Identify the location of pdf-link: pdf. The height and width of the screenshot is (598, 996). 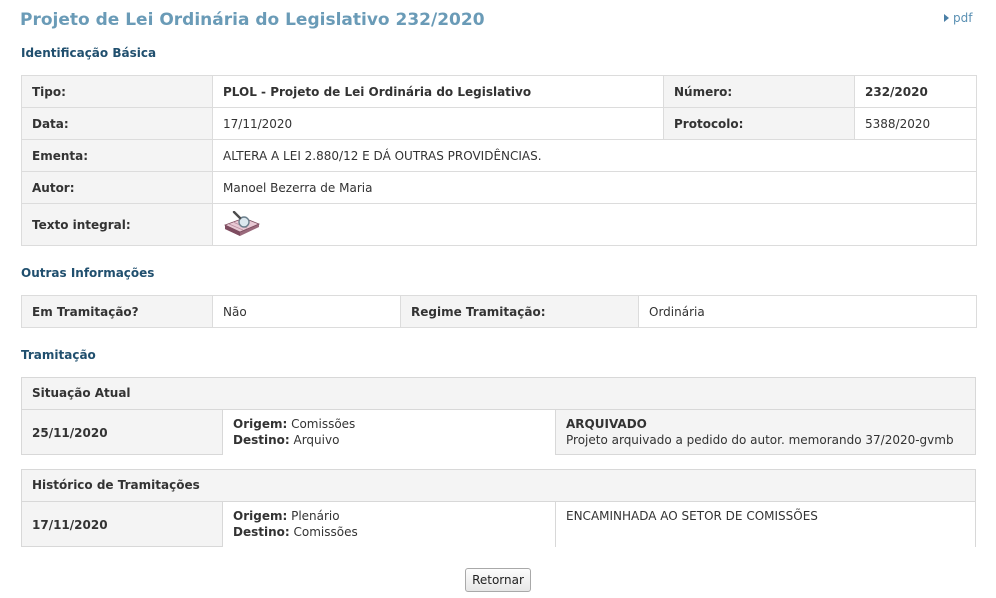
(958, 18).